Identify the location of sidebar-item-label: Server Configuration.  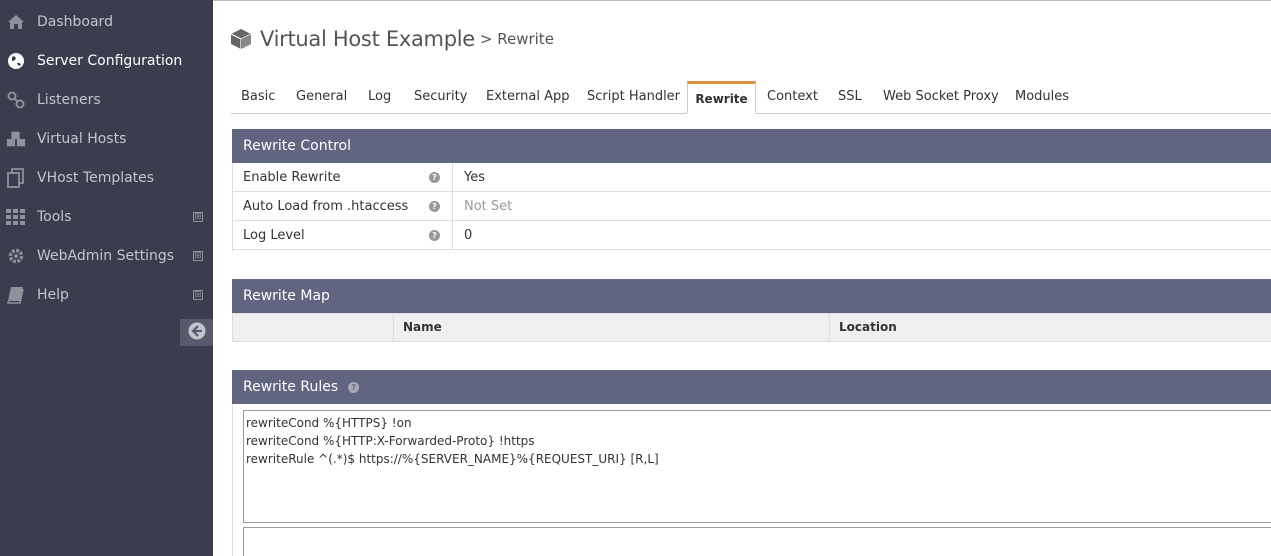
(110, 60).